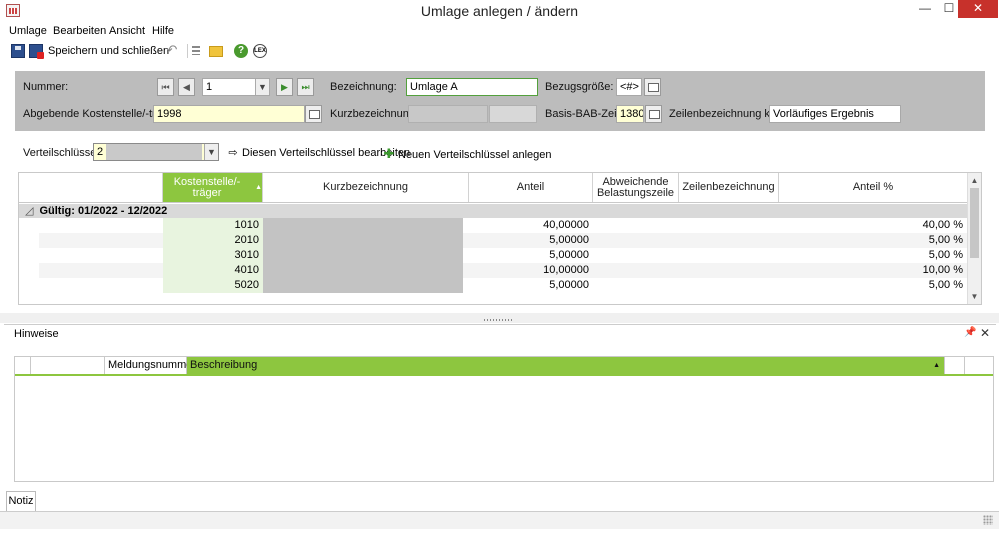  I want to click on title-bar: Umlage anlegen / ändern — ☐ ✕, so click(499, 11).